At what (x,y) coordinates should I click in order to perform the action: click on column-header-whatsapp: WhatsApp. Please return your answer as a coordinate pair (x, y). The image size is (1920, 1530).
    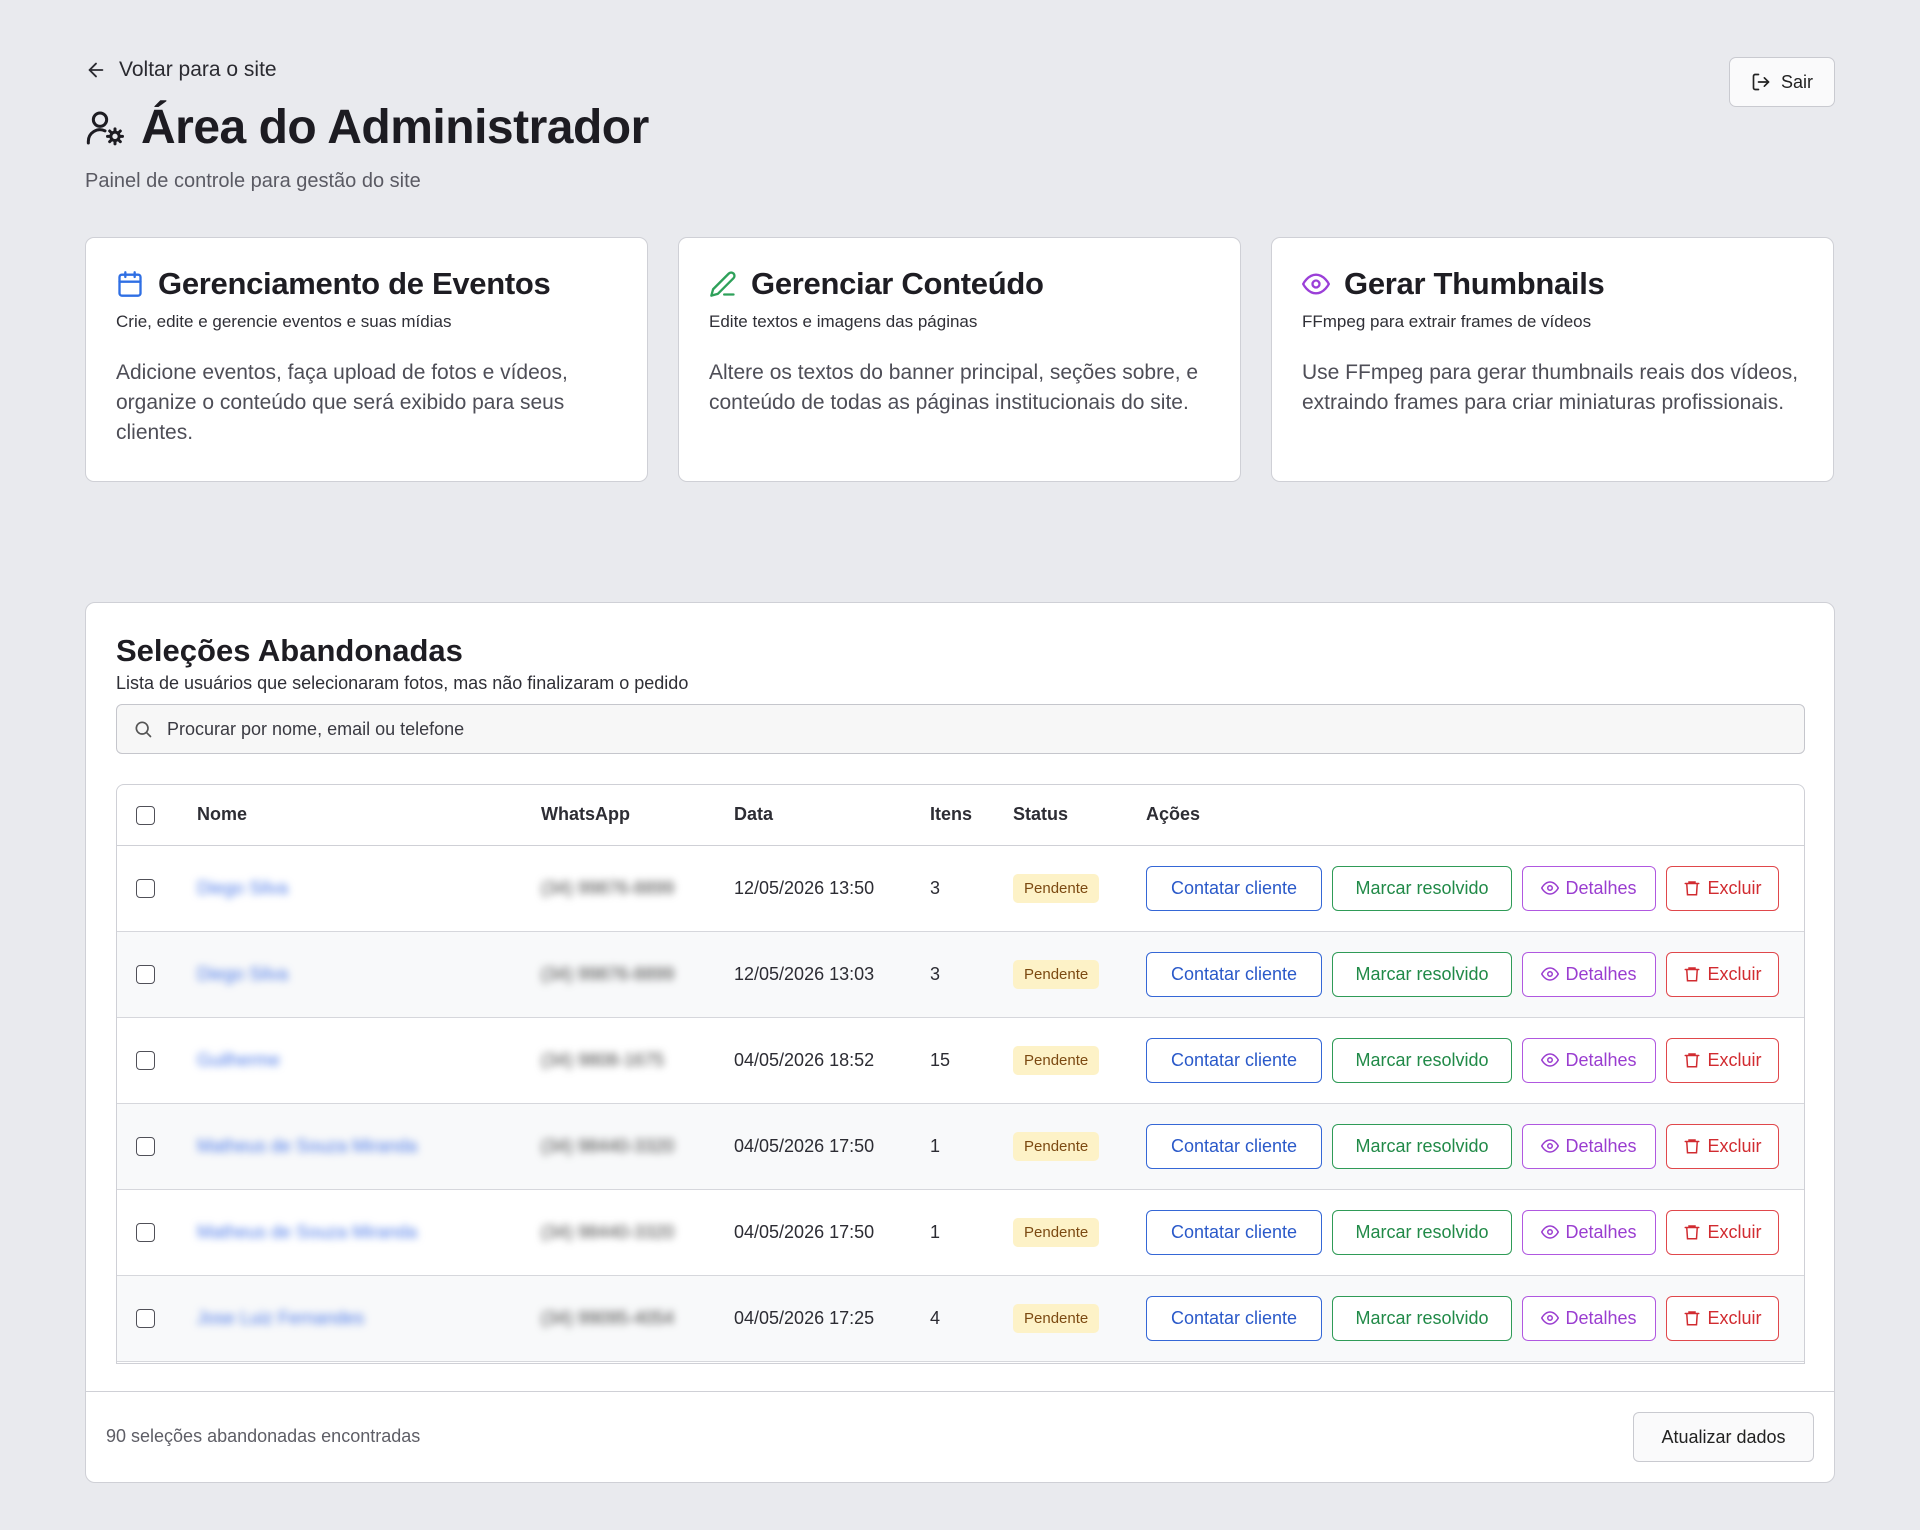
    Looking at the image, I should click on (637, 815).